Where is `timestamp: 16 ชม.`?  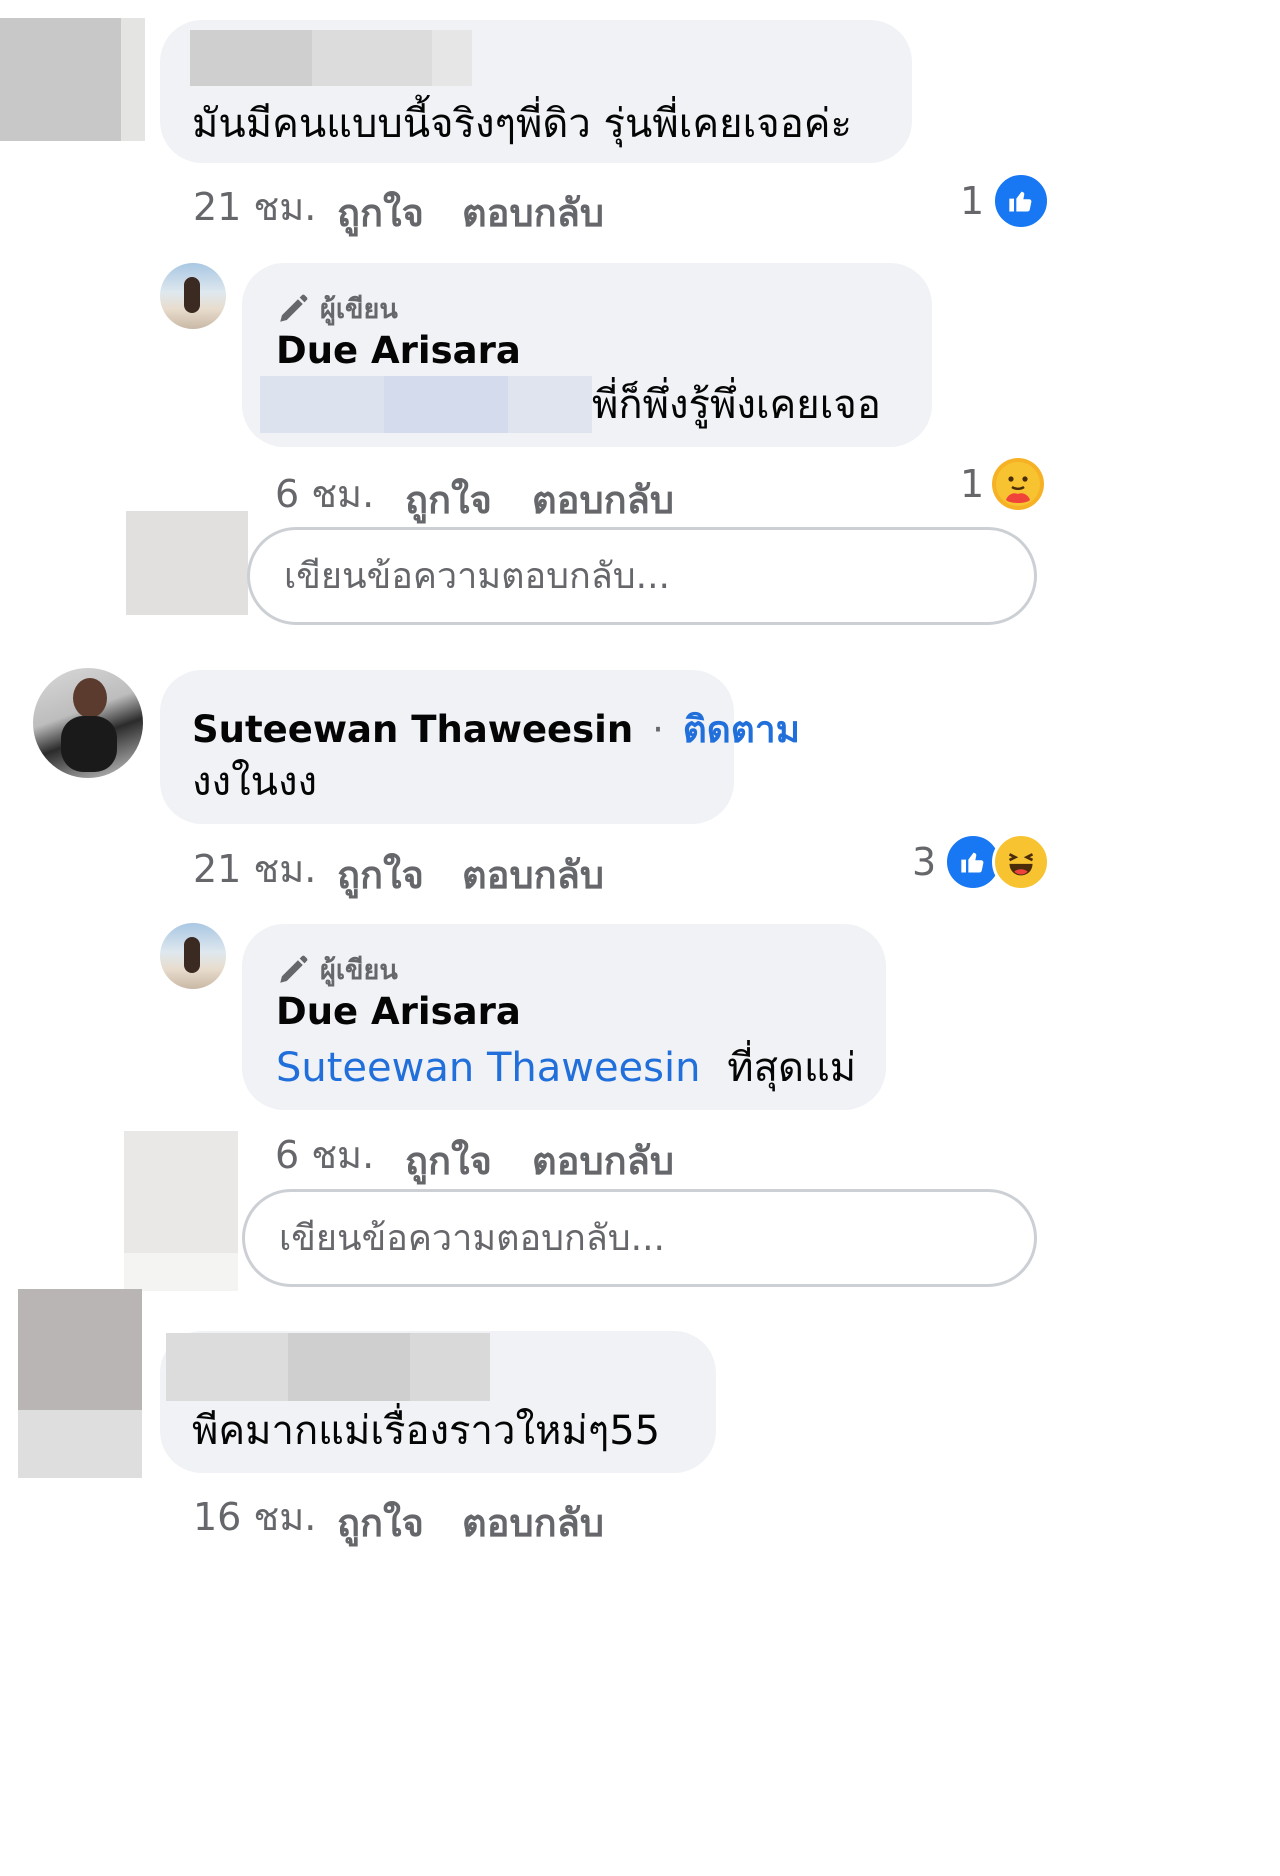
timestamp: 16 ชม. is located at coordinates (255, 1517).